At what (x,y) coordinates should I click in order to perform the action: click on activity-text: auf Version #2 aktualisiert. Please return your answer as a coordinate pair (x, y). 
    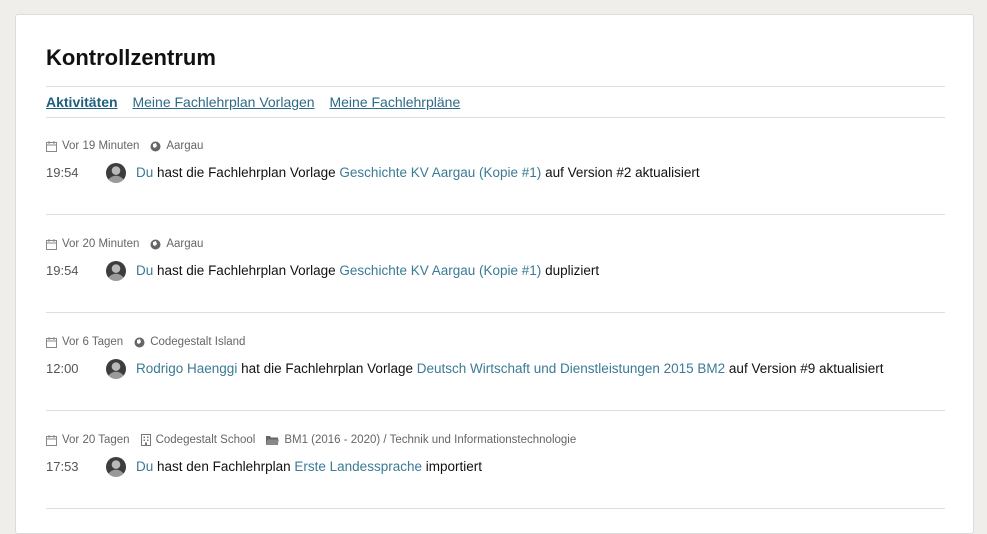
    Looking at the image, I should click on (622, 172).